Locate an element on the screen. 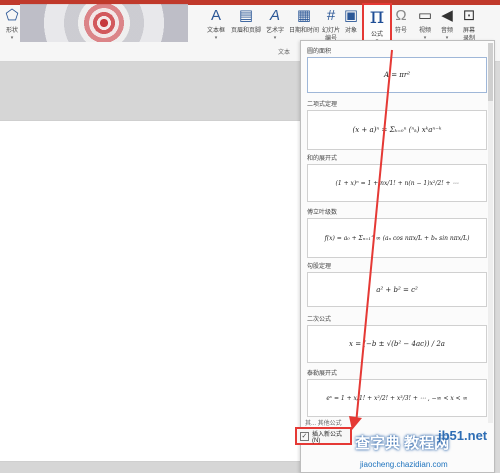 The height and width of the screenshot is (473, 500). textbox-button: A 文本框 ▾ is located at coordinates (216, 29).